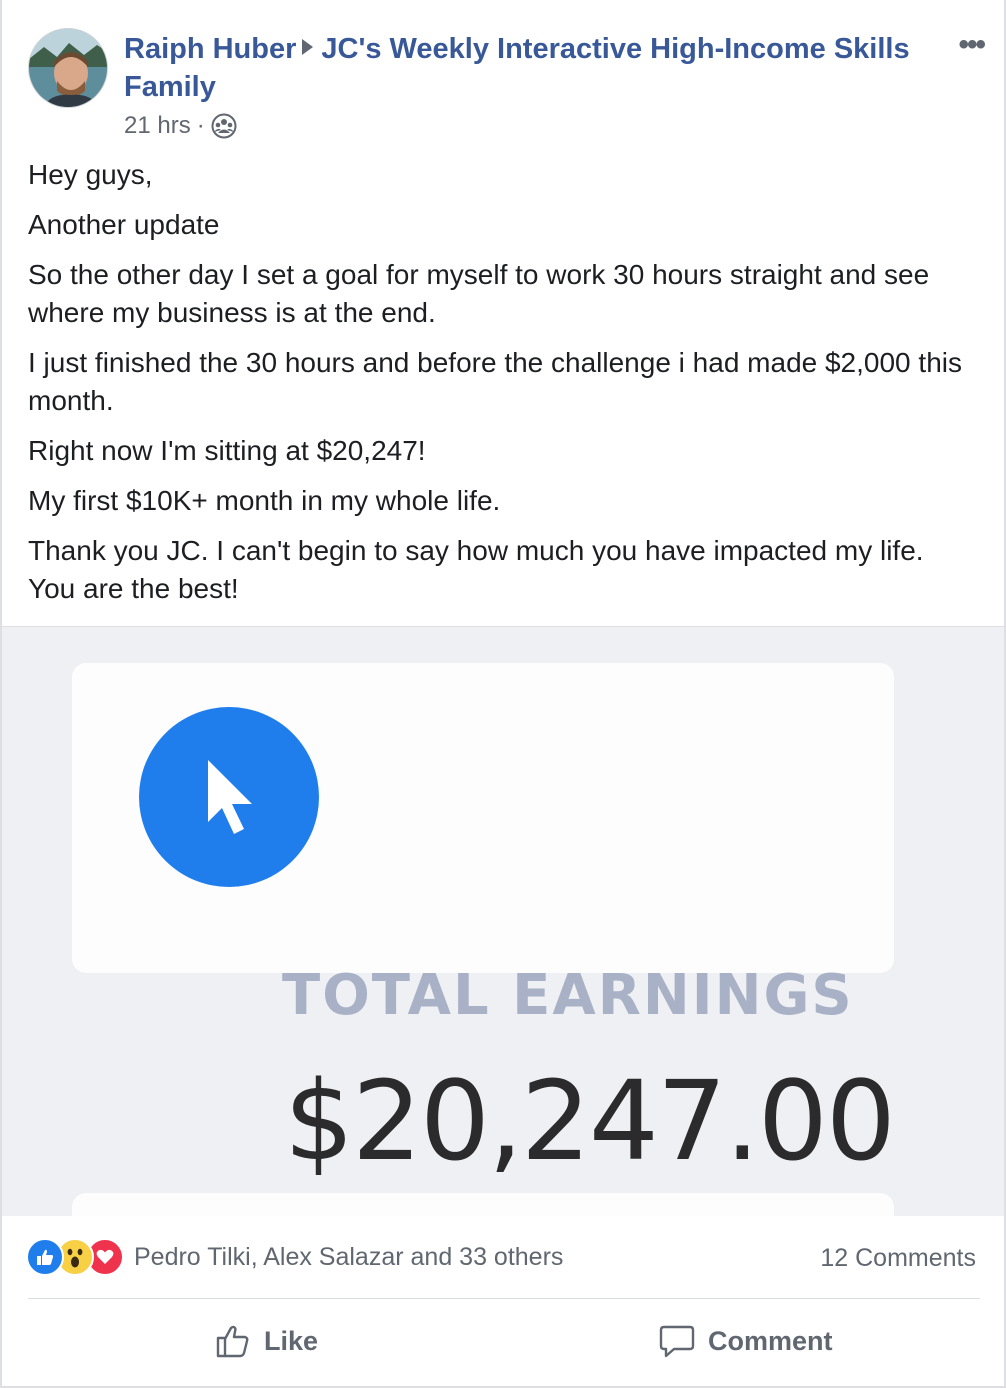  I want to click on post-paragraph: Hey guys,, so click(90, 174).